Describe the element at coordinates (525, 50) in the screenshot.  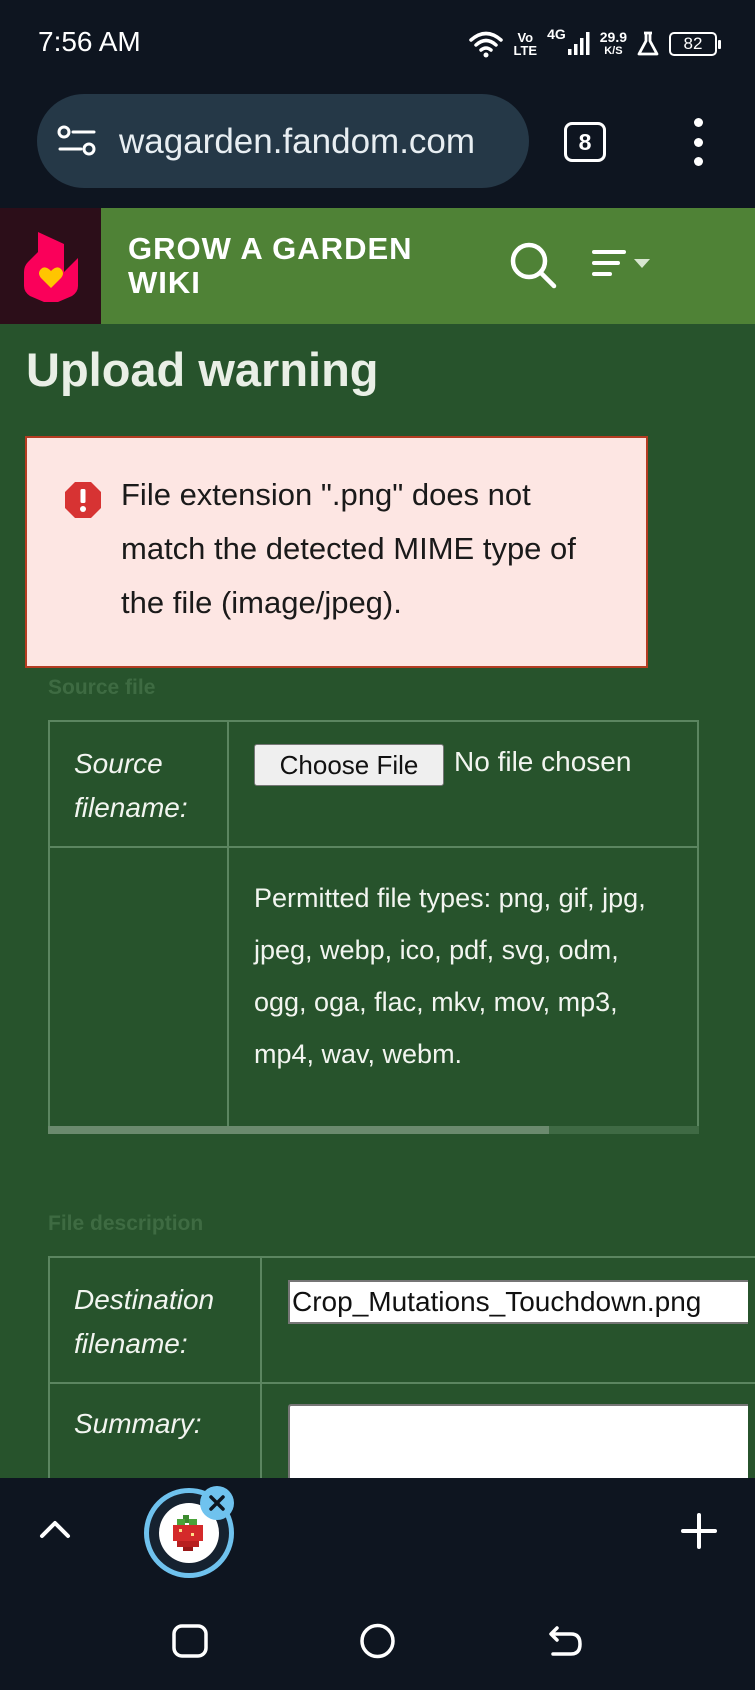
I see `volte-bottom: LTE` at that location.